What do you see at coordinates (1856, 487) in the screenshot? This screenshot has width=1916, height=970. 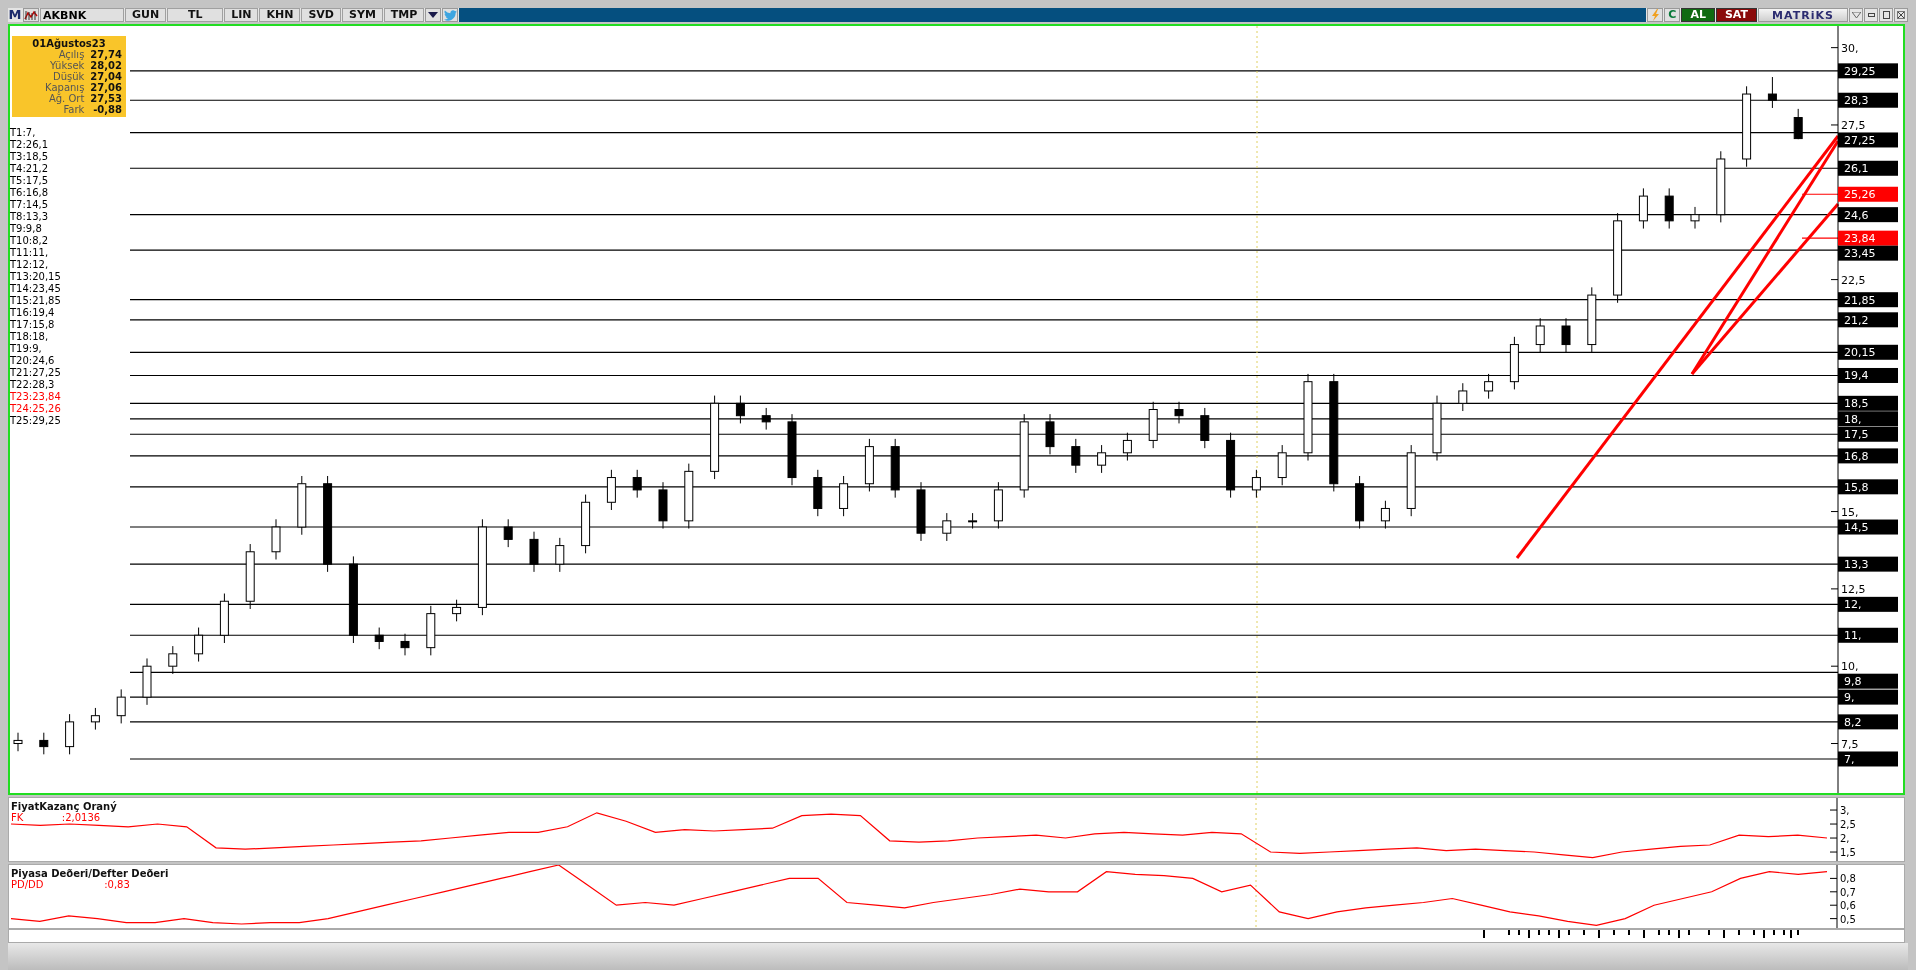 I see `ref-line-label: 15,8` at bounding box center [1856, 487].